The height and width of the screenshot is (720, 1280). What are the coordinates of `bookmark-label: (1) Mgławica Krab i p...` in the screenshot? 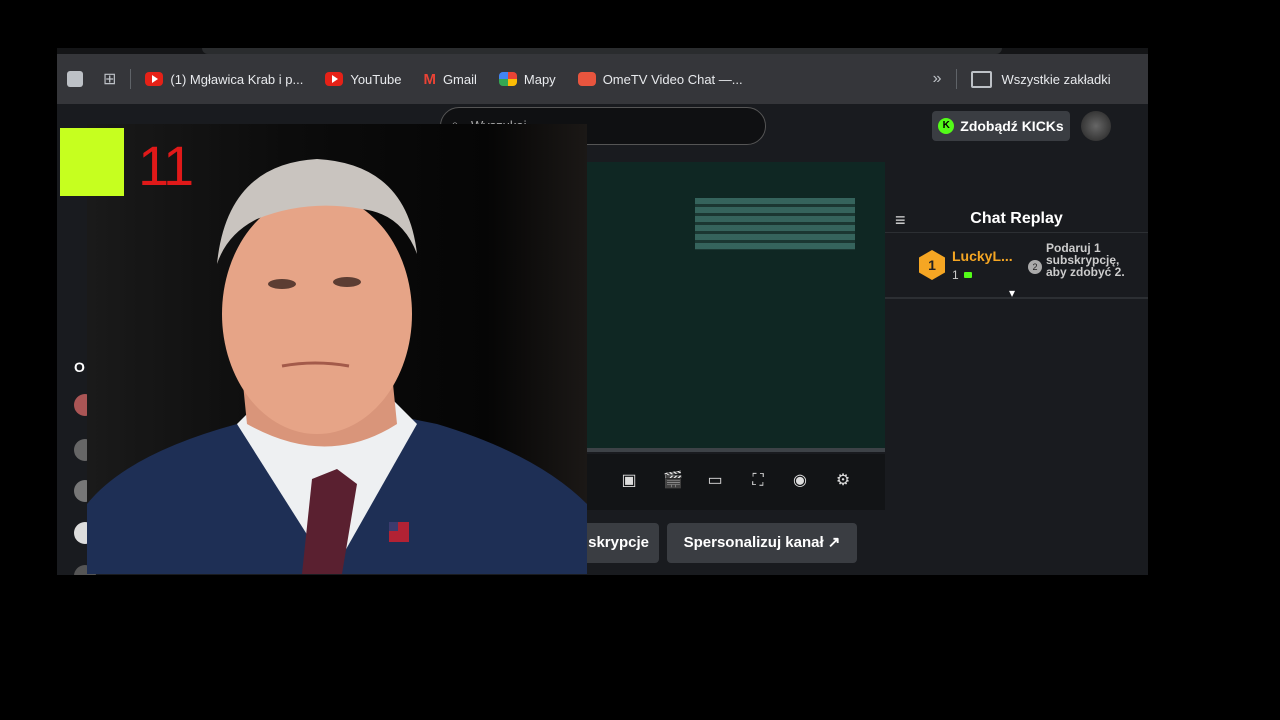 It's located at (237, 79).